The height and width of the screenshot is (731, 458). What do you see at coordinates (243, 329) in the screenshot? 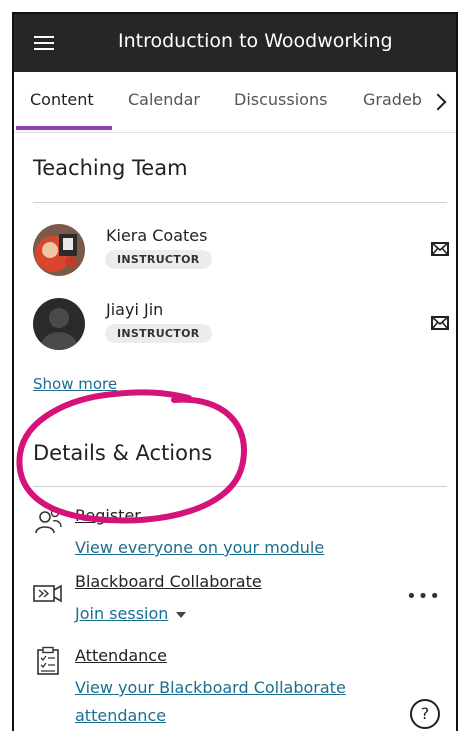
I see `team-member: Jiayi Jin INSTRUCTOR` at bounding box center [243, 329].